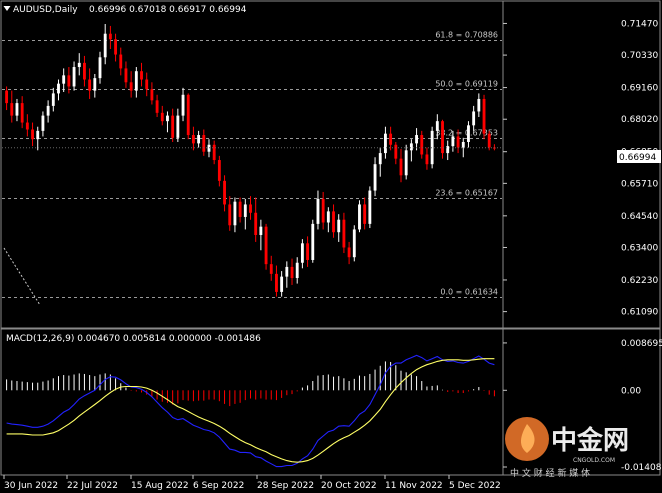 The image size is (662, 493). What do you see at coordinates (92, 486) in the screenshot?
I see `time-tick-label: 22 Jul 2022` at bounding box center [92, 486].